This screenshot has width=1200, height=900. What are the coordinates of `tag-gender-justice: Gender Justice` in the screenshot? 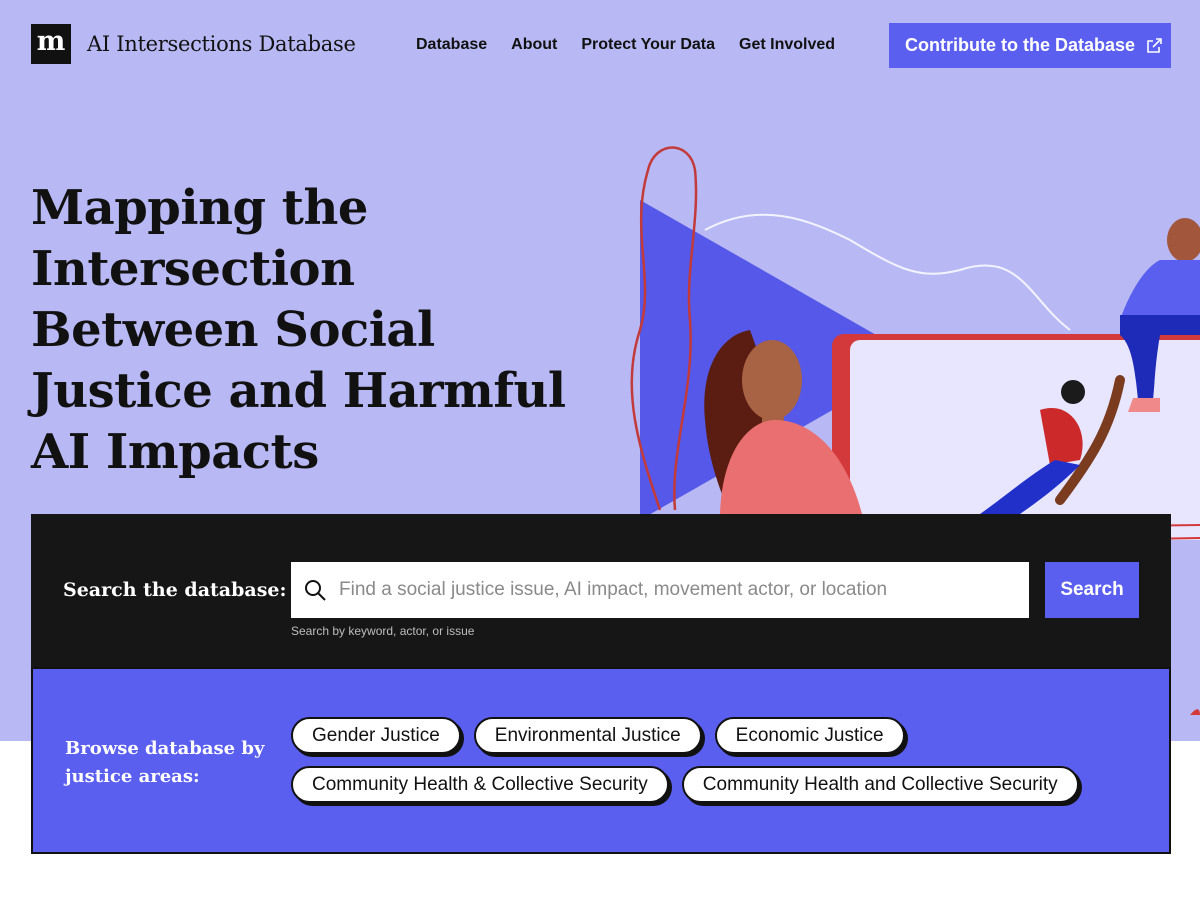 It's located at (376, 735).